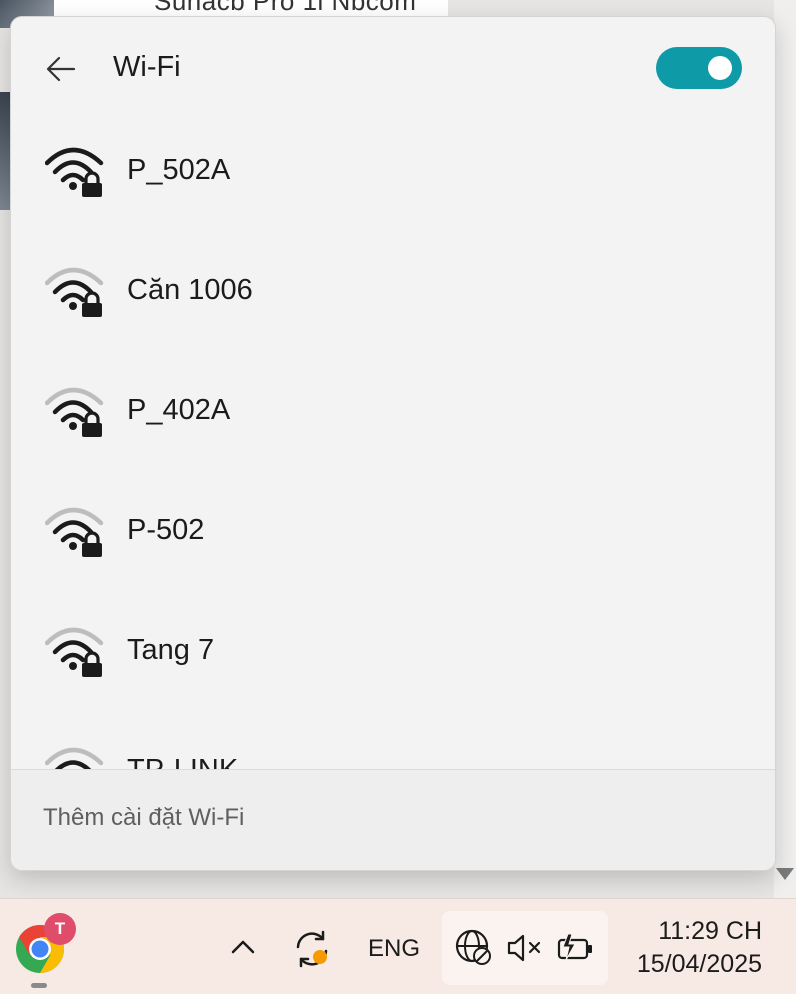 This screenshot has height=994, width=796. Describe the element at coordinates (147, 67) in the screenshot. I see `wifi-title: Wi-Fi` at that location.